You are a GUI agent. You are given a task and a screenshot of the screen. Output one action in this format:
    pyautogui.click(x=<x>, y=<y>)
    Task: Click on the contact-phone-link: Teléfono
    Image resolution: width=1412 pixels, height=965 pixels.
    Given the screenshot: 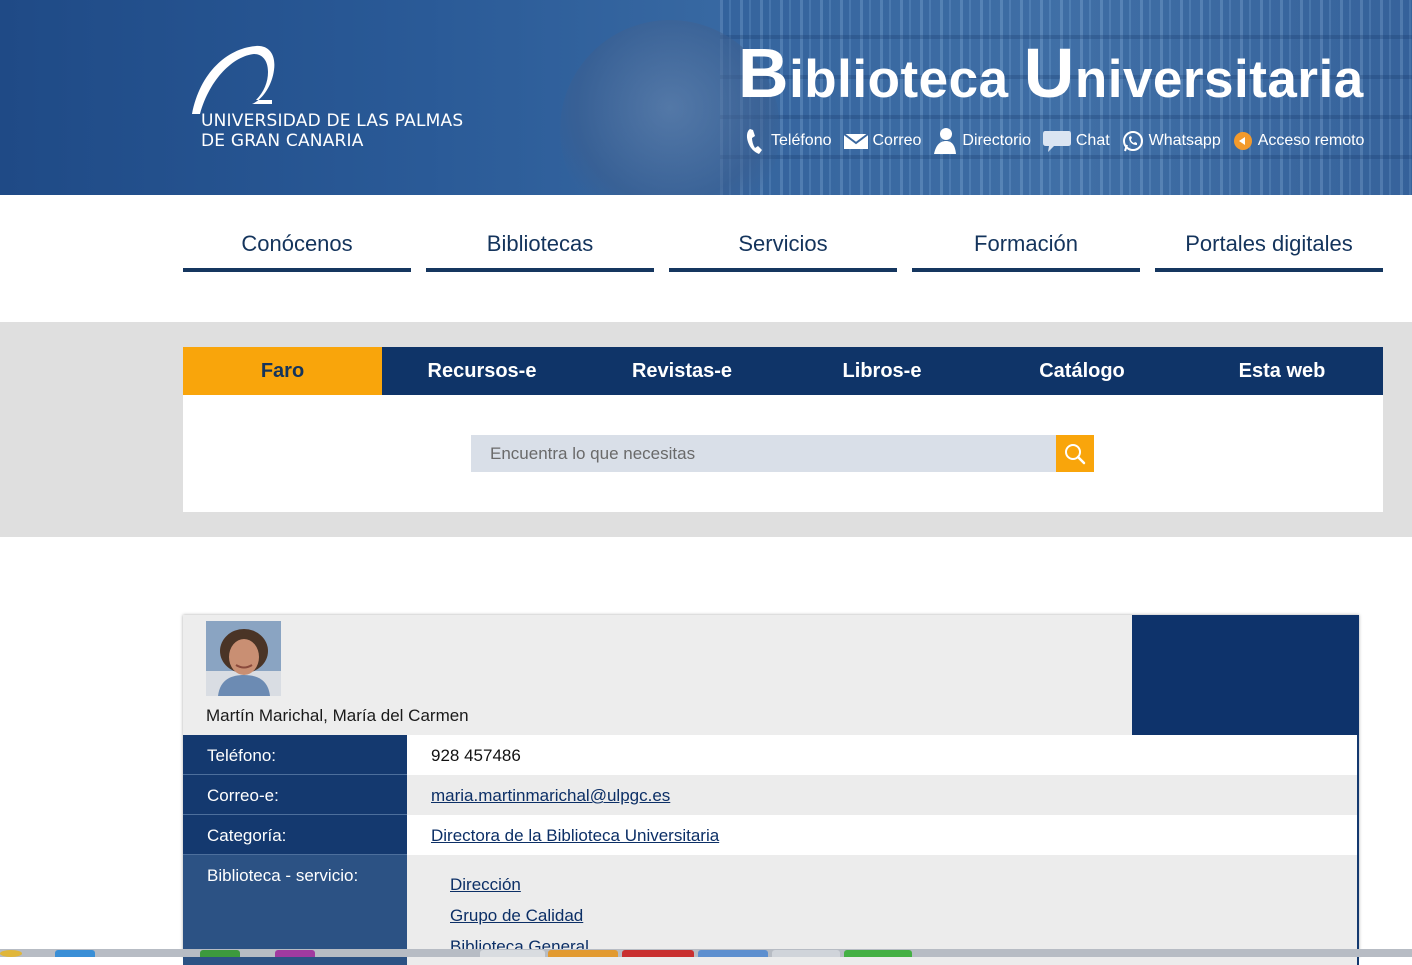 What is the action you would take?
    pyautogui.click(x=788, y=141)
    